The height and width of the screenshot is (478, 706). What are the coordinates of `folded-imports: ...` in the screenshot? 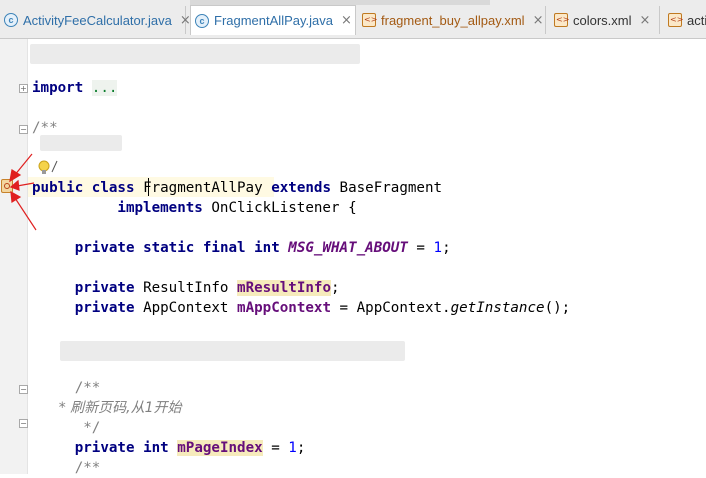 It's located at (104, 88).